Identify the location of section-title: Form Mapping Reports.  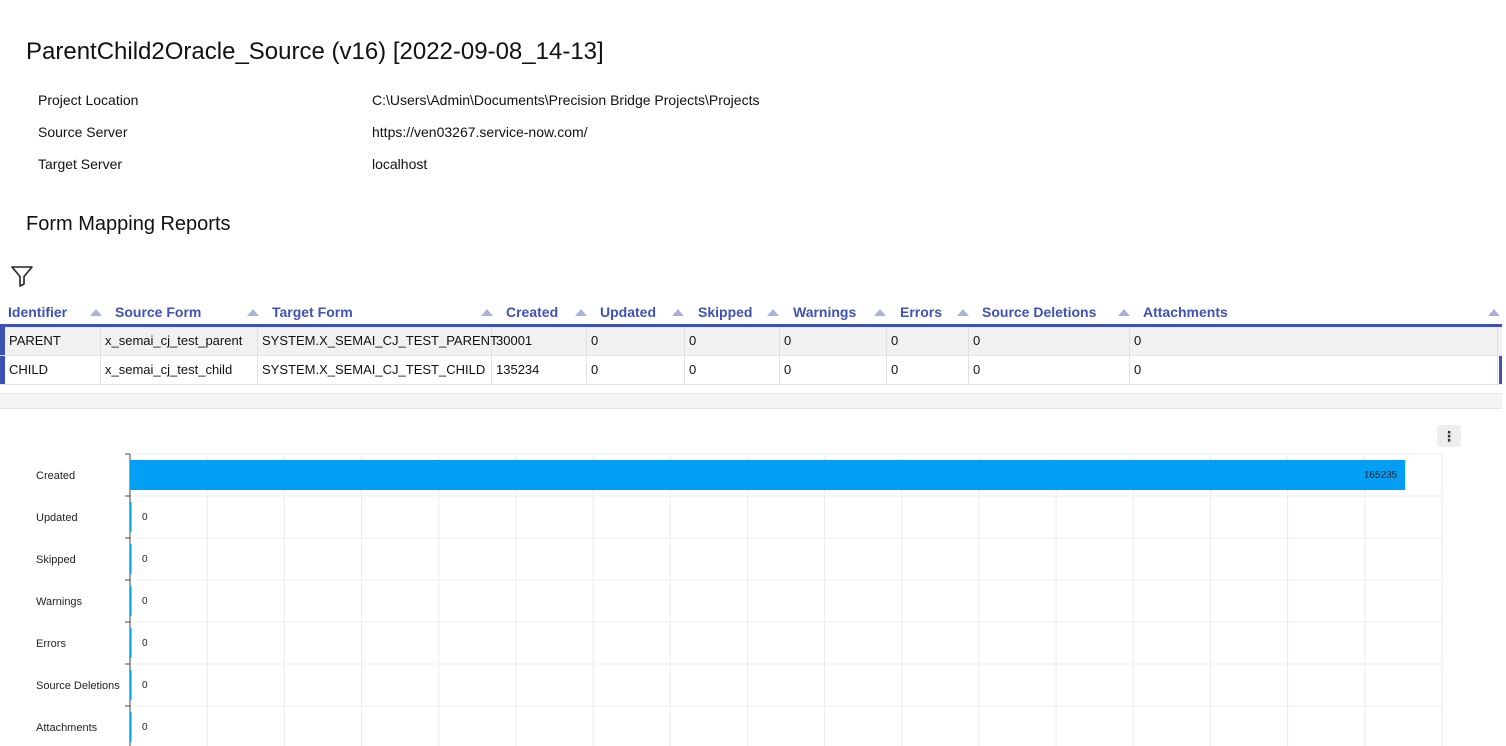
(128, 224).